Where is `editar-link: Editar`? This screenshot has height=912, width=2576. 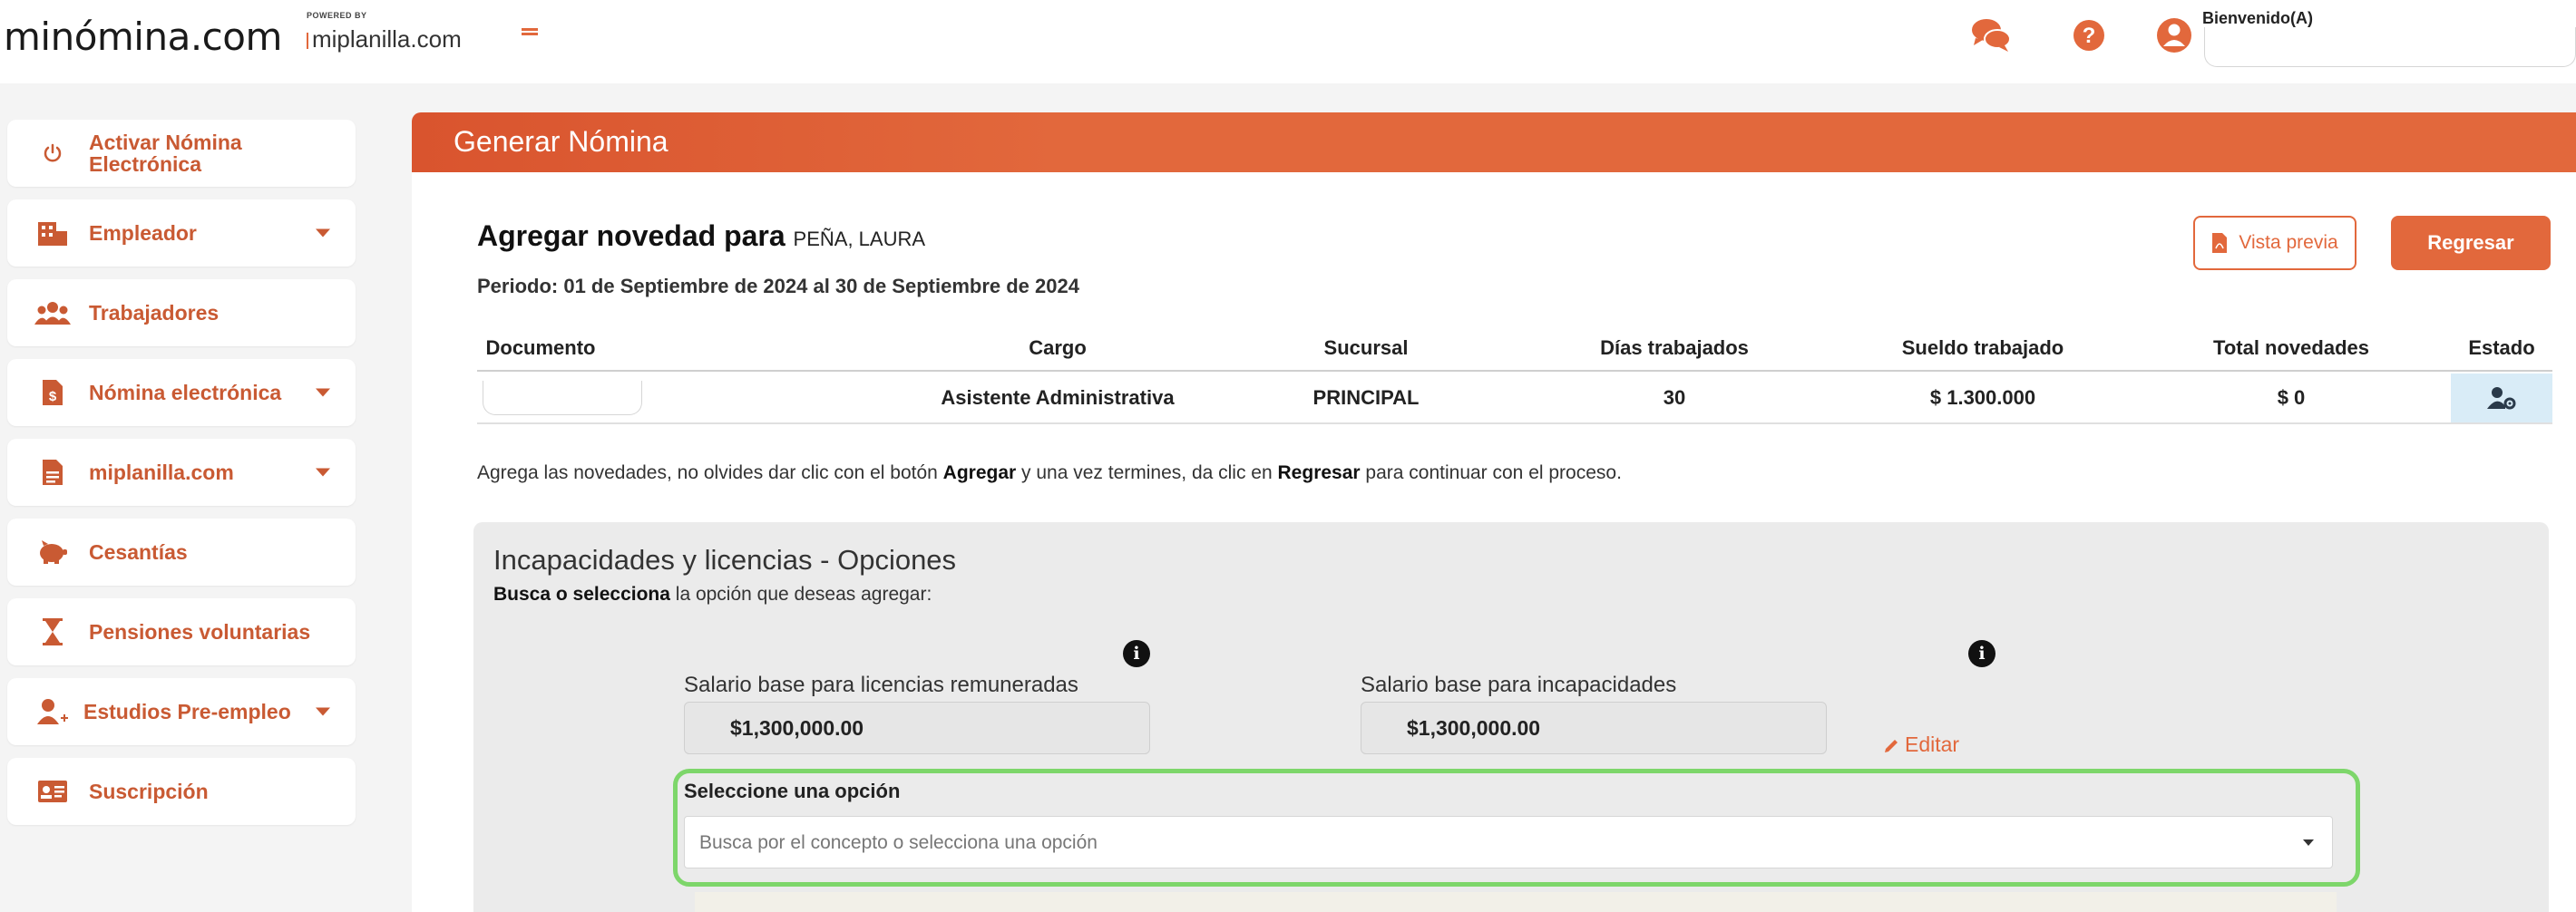 editar-link: Editar is located at coordinates (1921, 745).